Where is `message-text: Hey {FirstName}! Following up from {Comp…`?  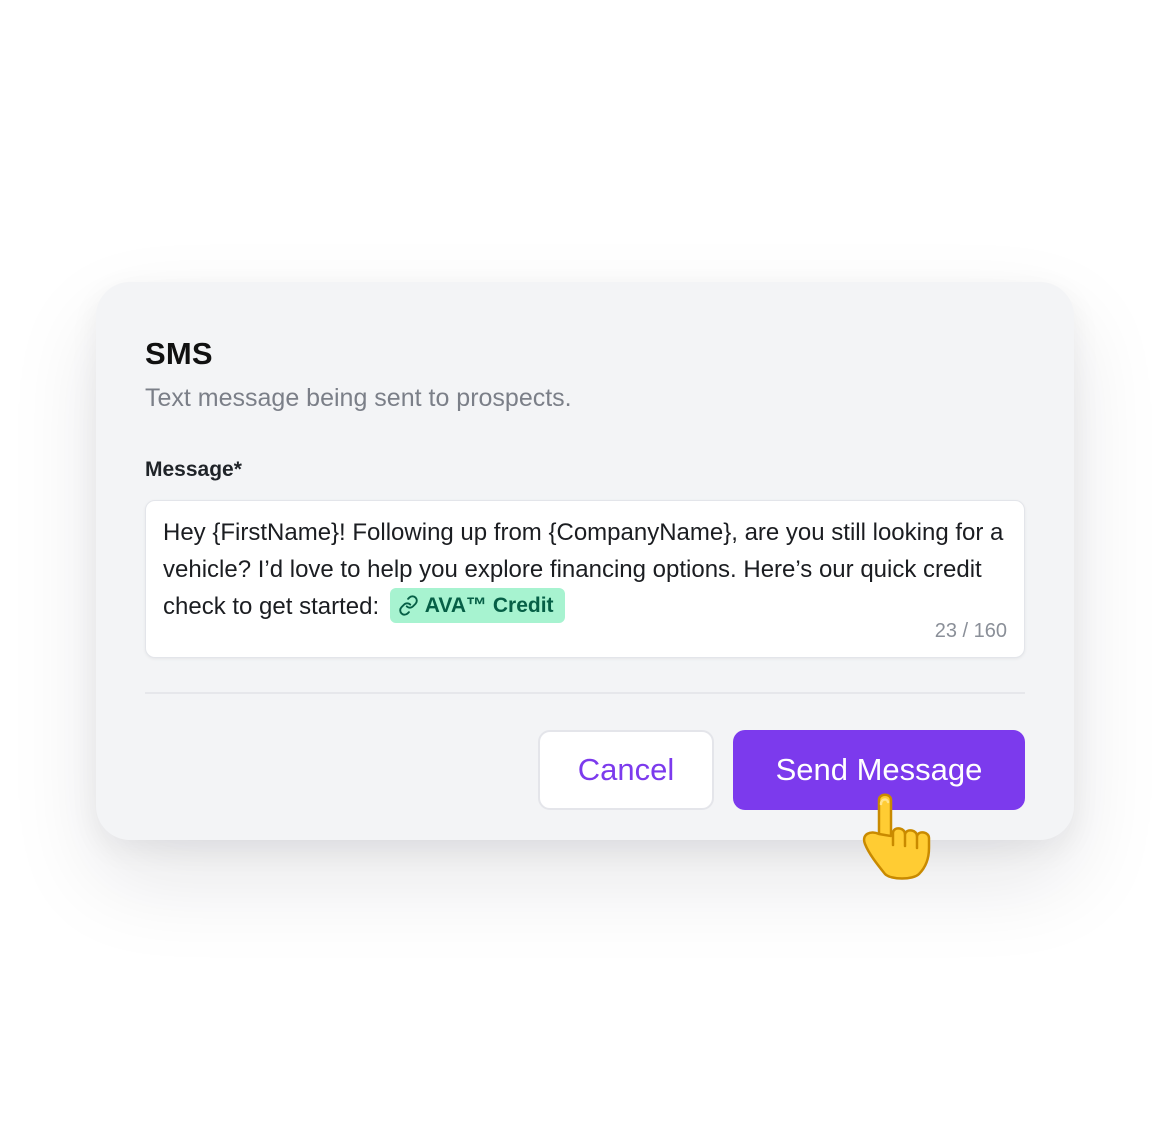
message-text: Hey {FirstName}! Following up from {Comp… is located at coordinates (583, 569).